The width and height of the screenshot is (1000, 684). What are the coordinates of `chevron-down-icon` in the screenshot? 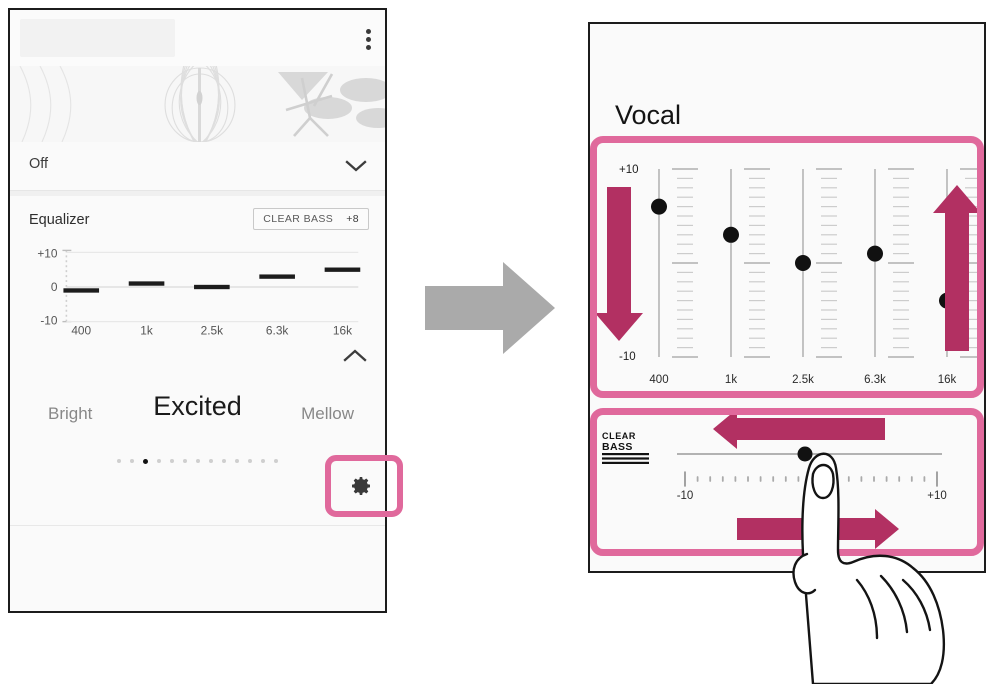 It's located at (356, 166).